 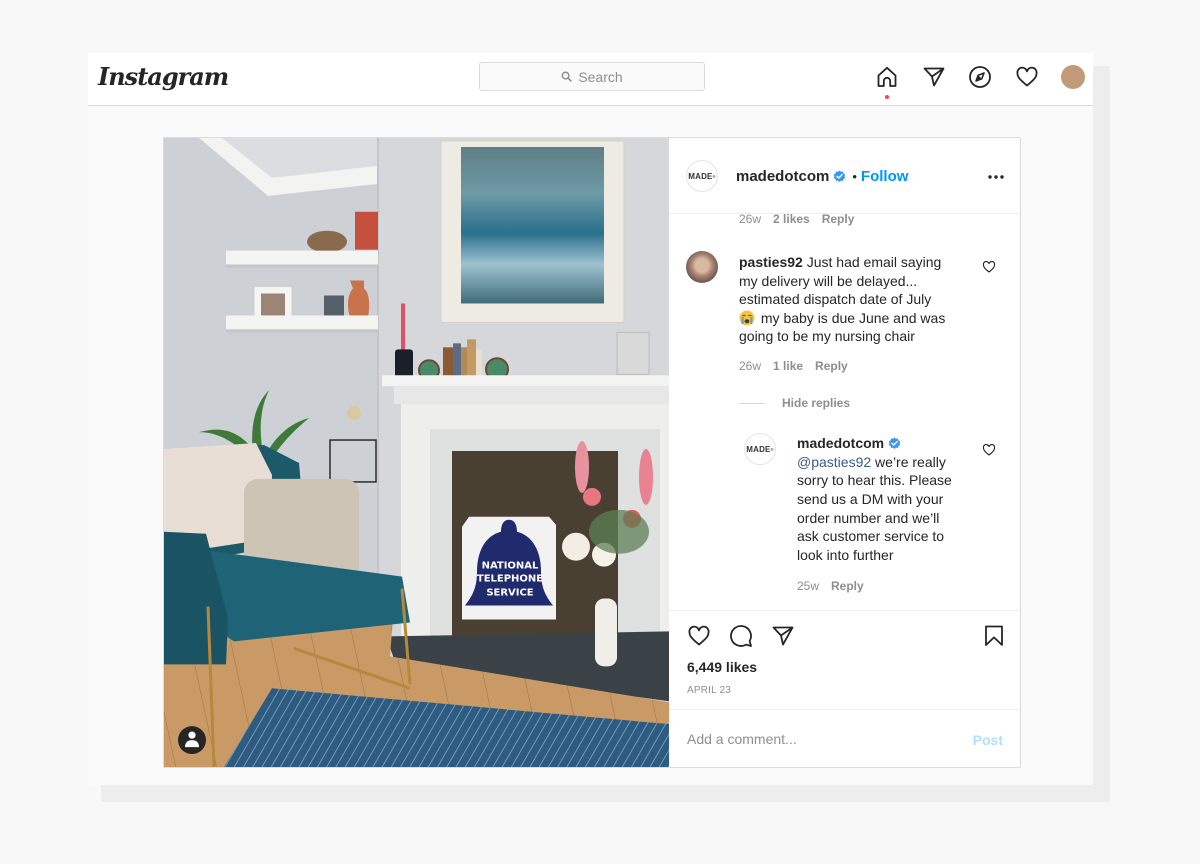 What do you see at coordinates (327, 241) in the screenshot?
I see `decorative-basket` at bounding box center [327, 241].